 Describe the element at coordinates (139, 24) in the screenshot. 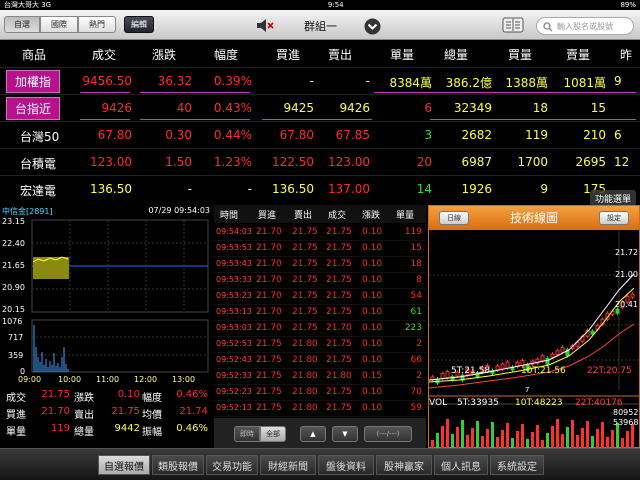

I see `edit-button: 編輯` at that location.